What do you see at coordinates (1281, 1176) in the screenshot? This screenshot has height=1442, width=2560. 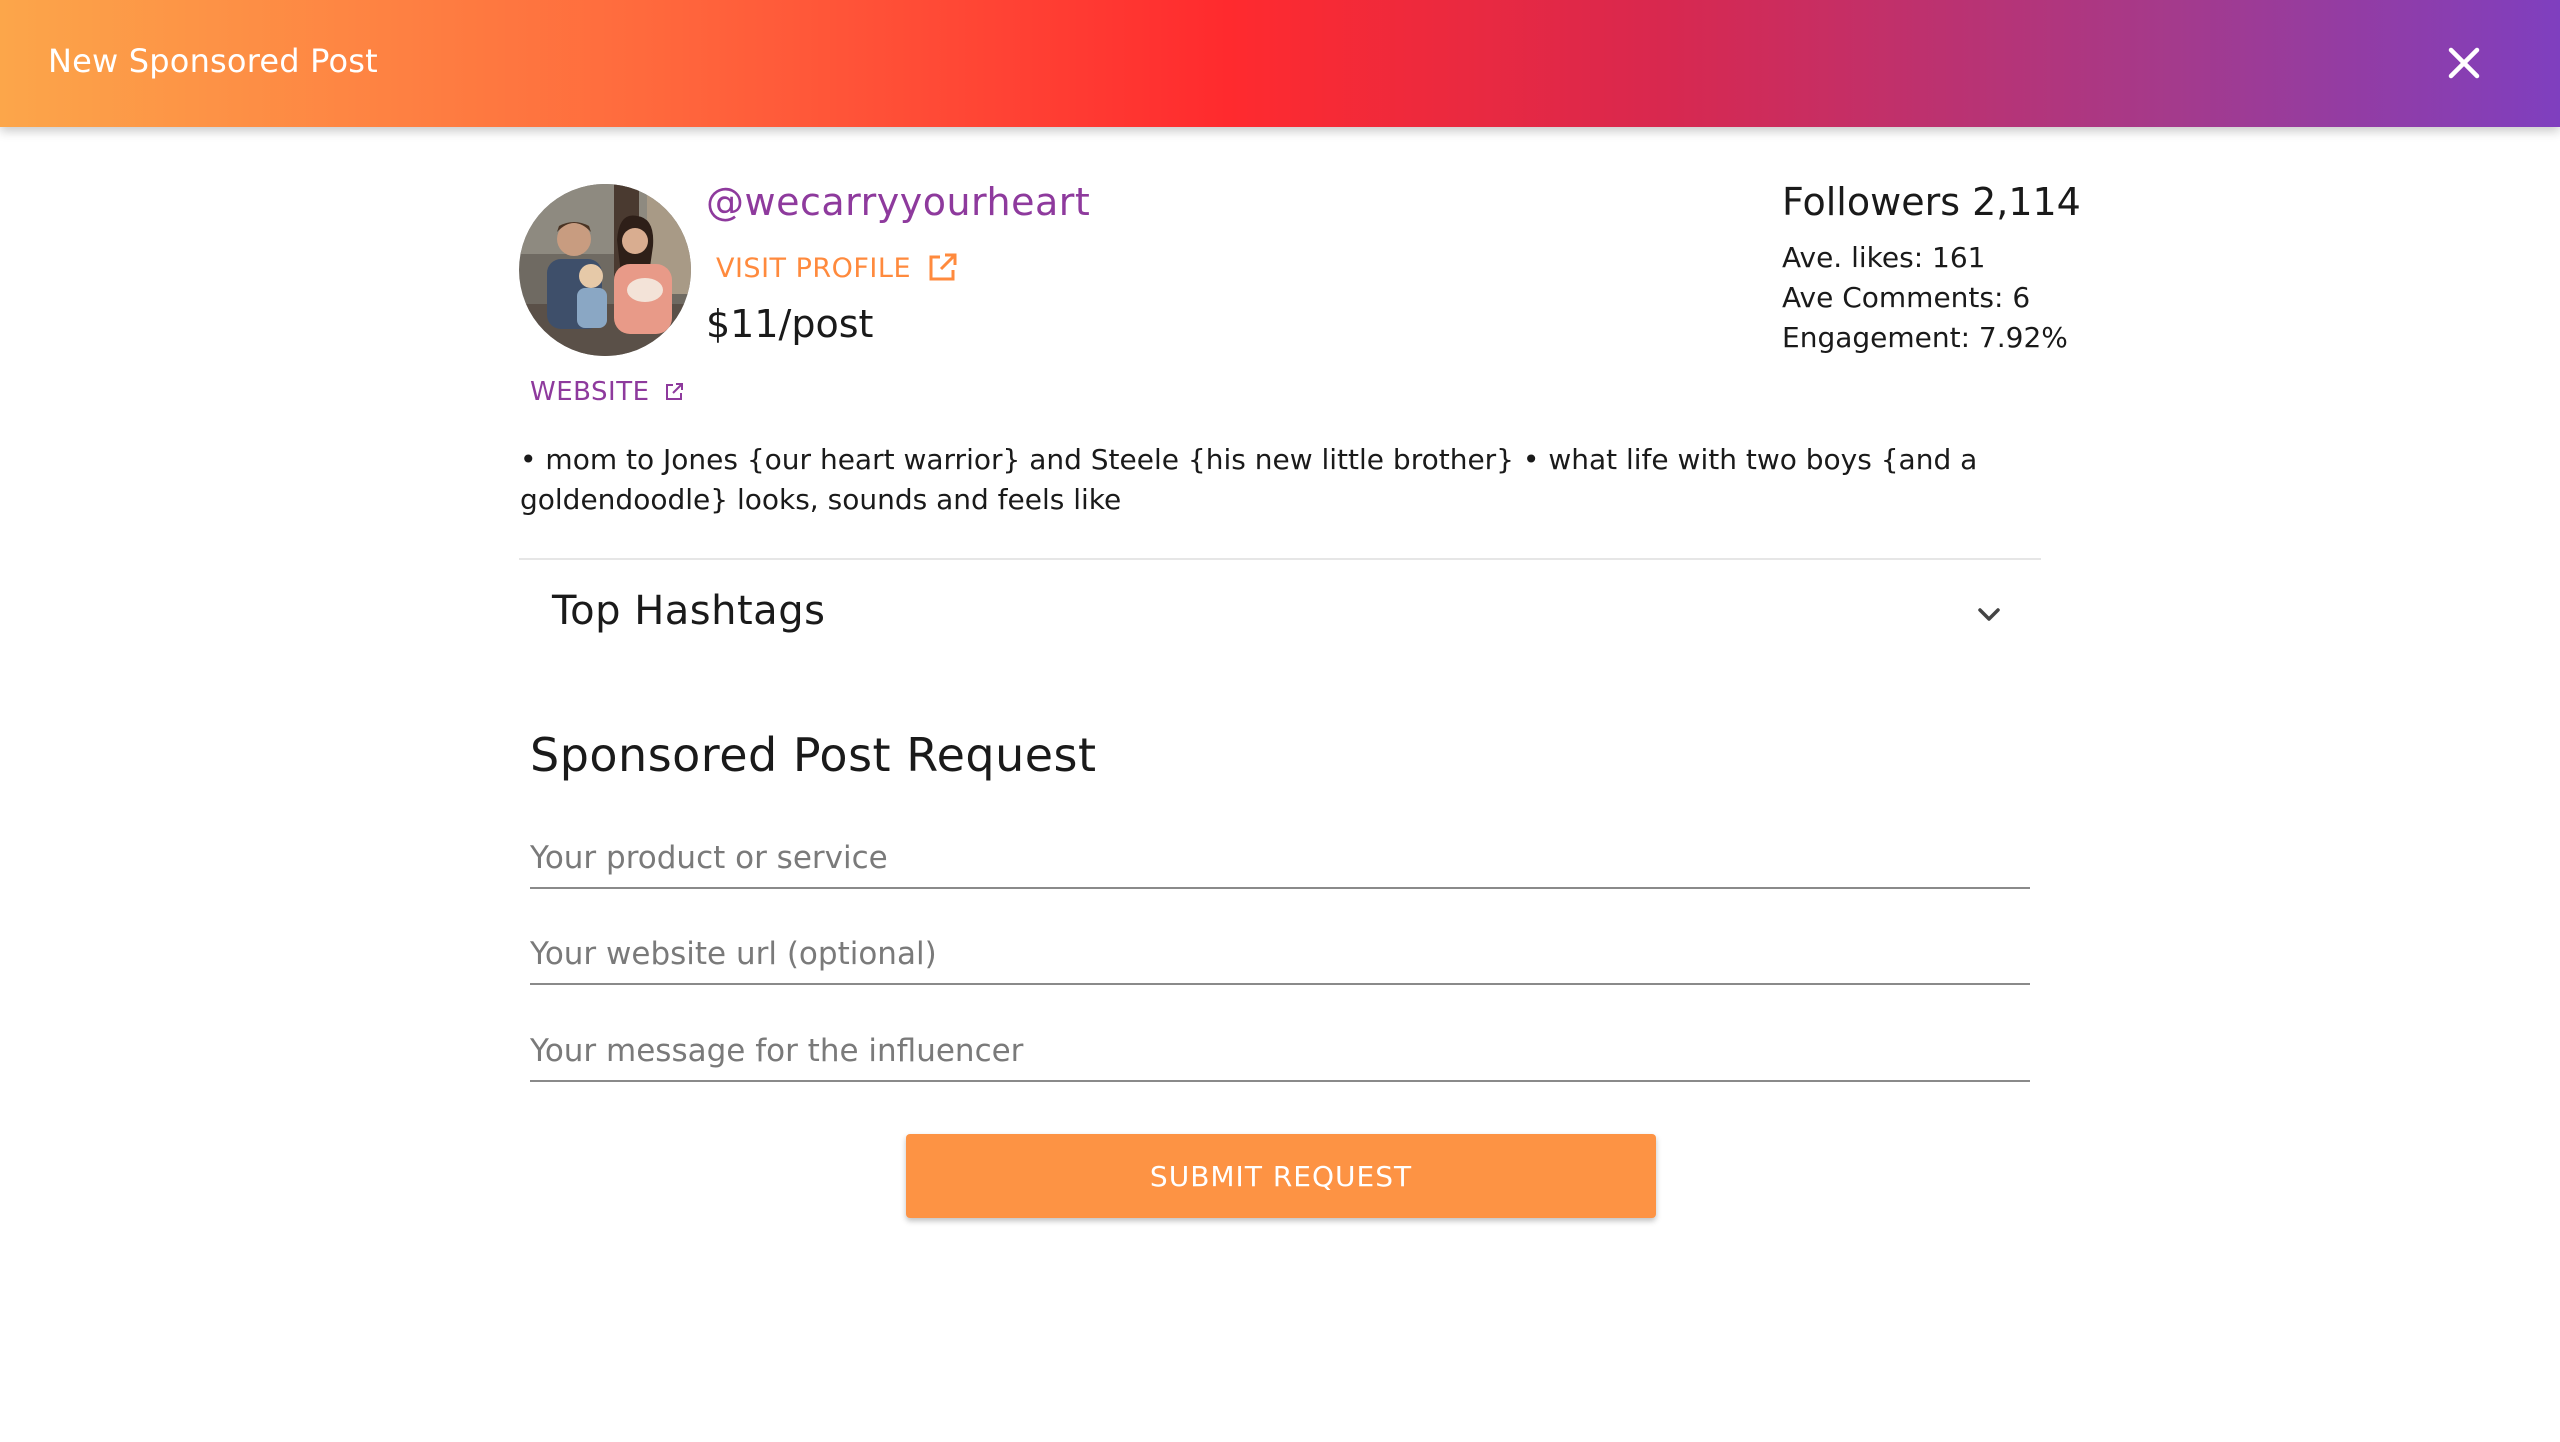 I see `submit-request-button: SUBMIT REQUEST` at bounding box center [1281, 1176].